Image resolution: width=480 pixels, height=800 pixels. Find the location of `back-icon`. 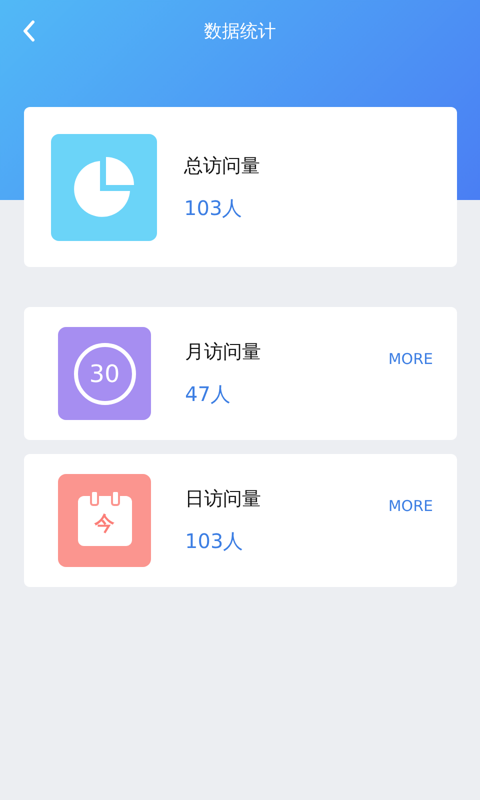

back-icon is located at coordinates (29, 31).